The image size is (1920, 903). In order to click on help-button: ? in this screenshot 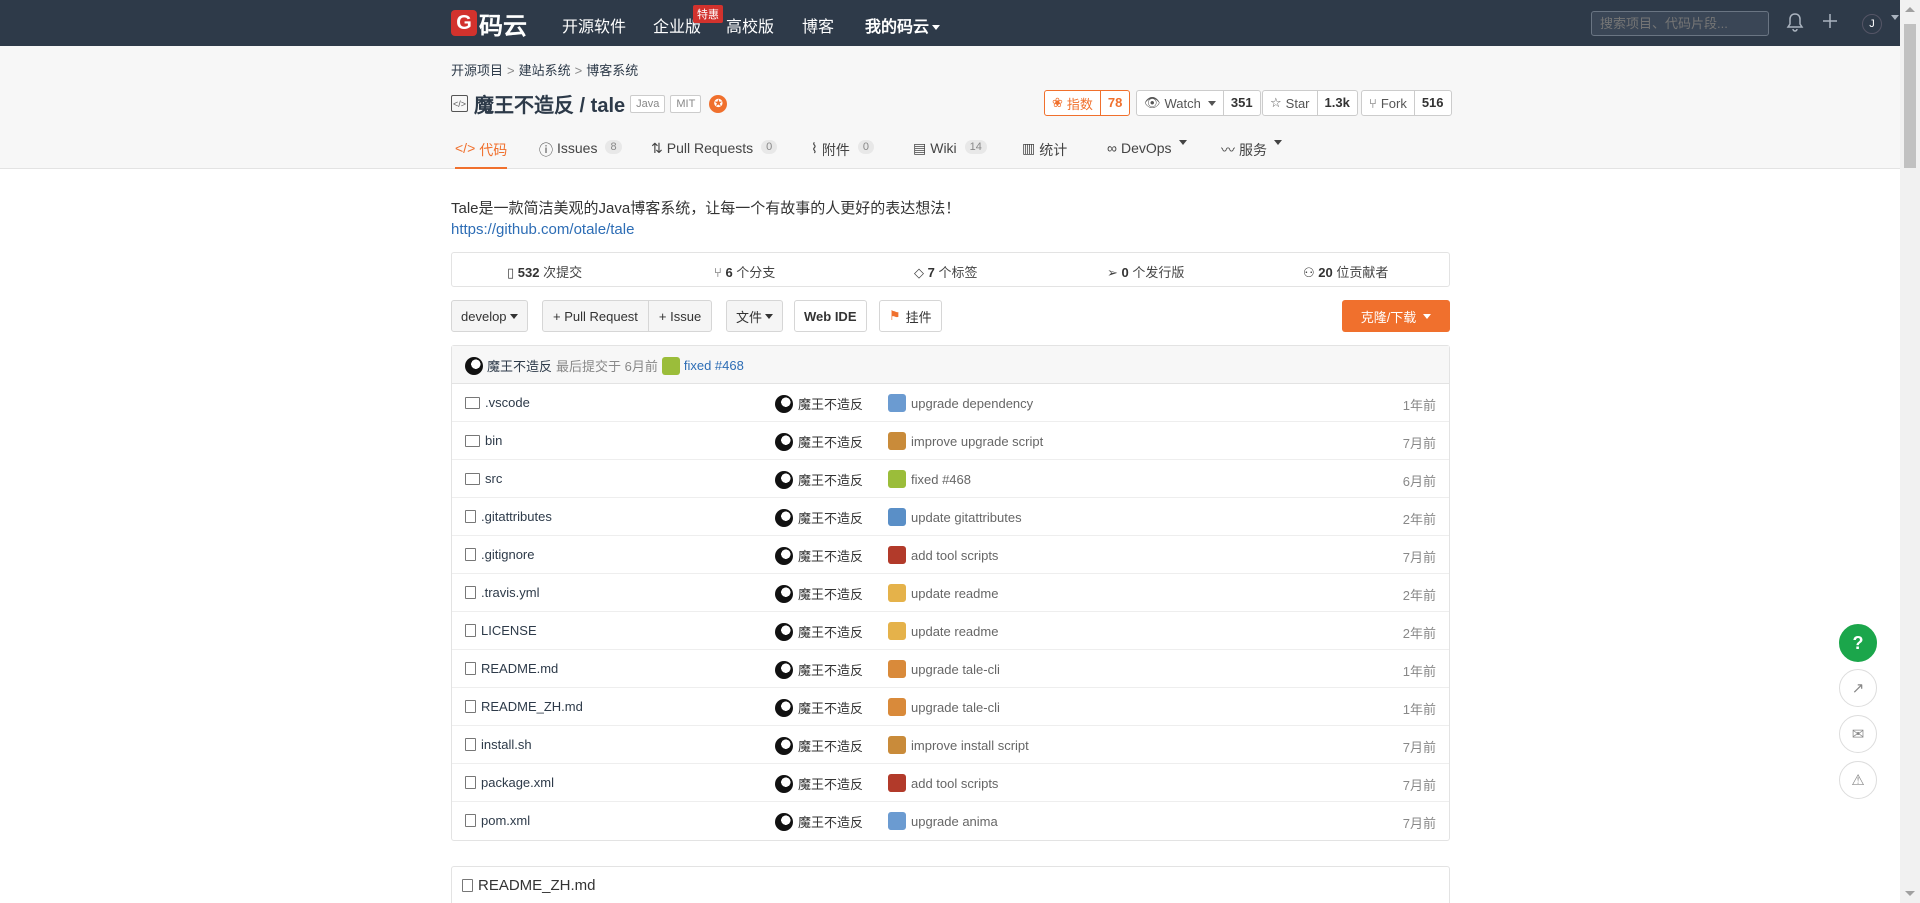, I will do `click(1858, 643)`.